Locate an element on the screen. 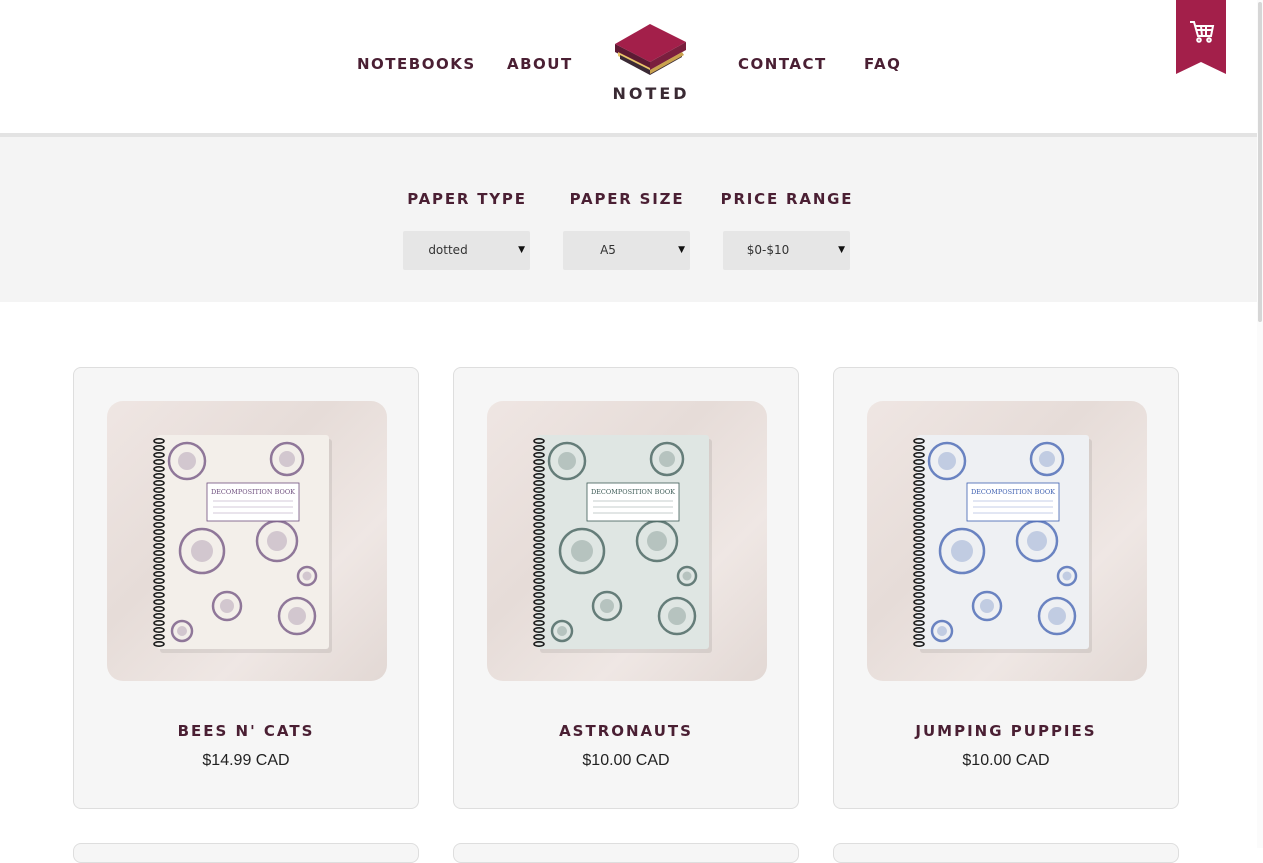 This screenshot has height=863, width=1263. cart-button is located at coordinates (1201, 37).